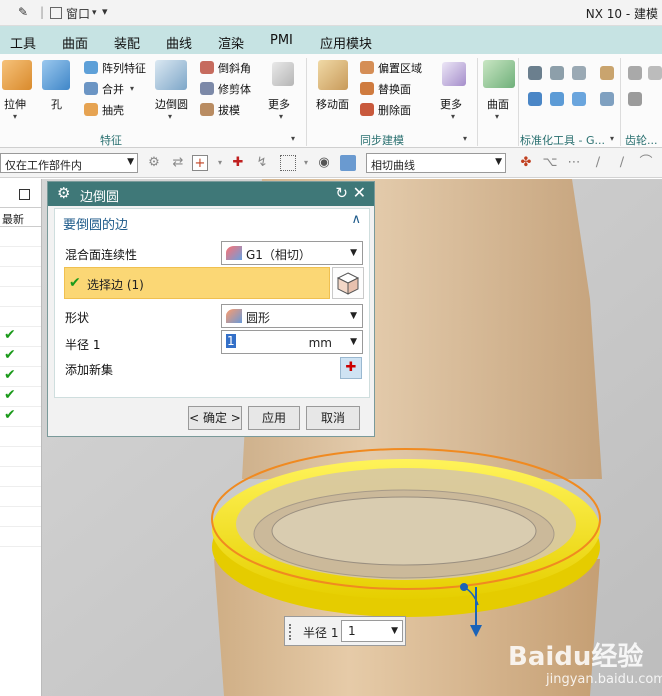 The width and height of the screenshot is (662, 696). What do you see at coordinates (113, 110) in the screenshot?
I see `shell-button: 抽壳` at bounding box center [113, 110].